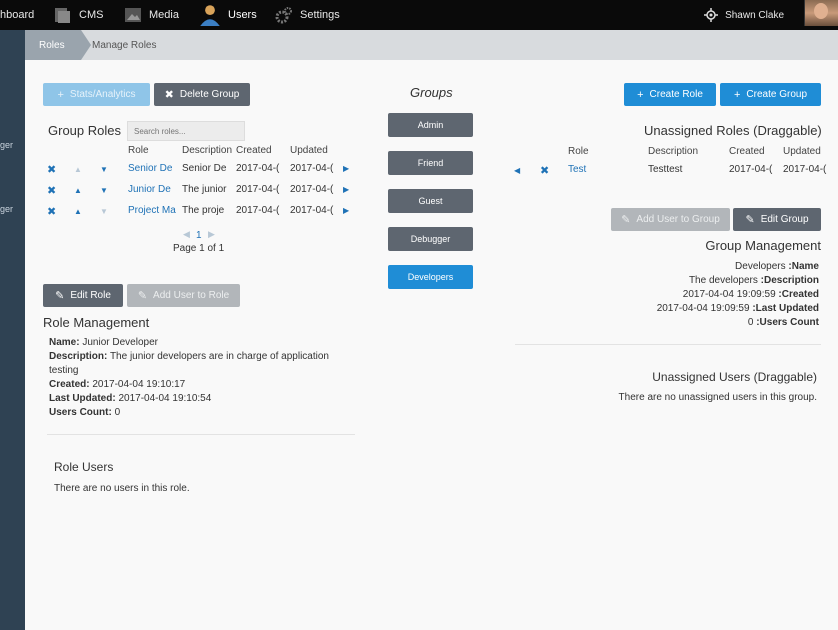 The width and height of the screenshot is (838, 630). What do you see at coordinates (210, 15) in the screenshot?
I see `user-icon` at bounding box center [210, 15].